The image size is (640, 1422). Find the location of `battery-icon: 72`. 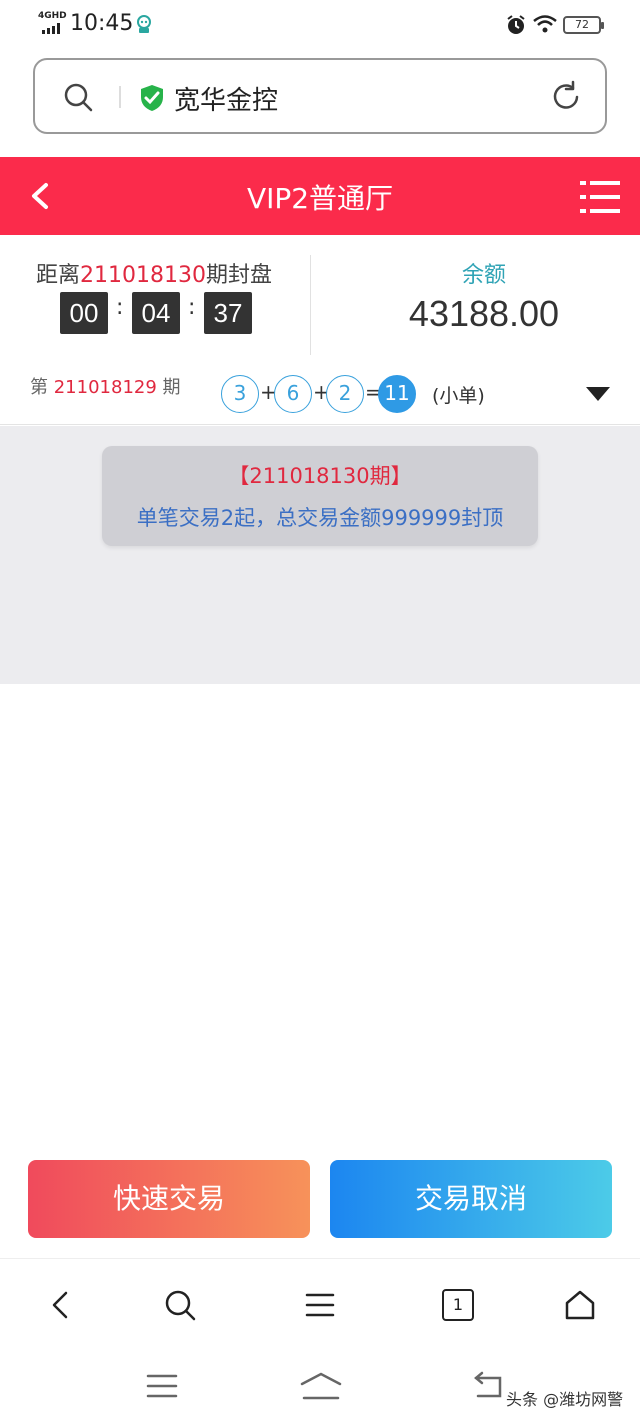

battery-icon: 72 is located at coordinates (583, 25).